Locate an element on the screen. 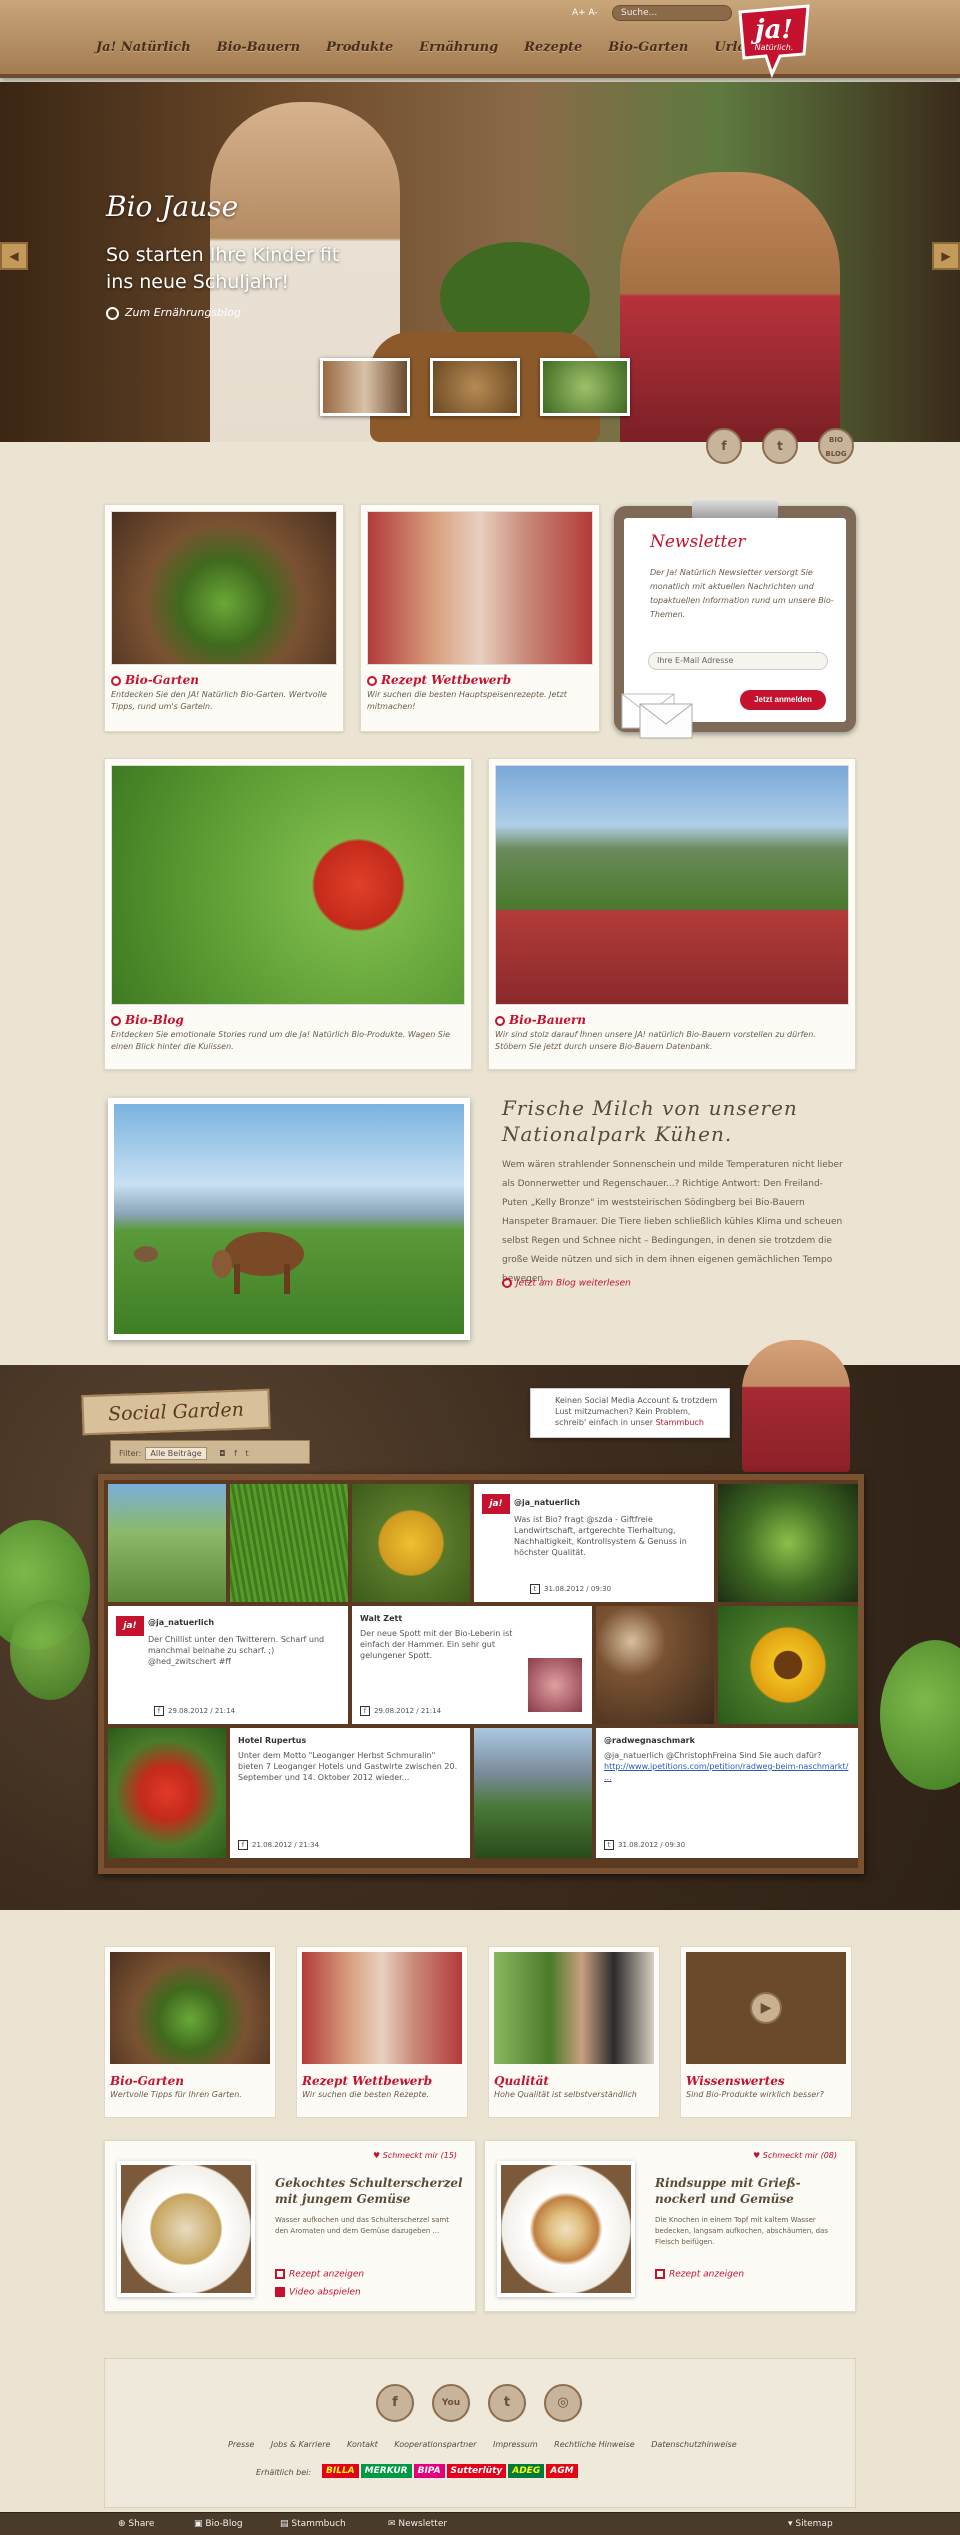 This screenshot has height=2535, width=960. nav-rezepte: Rezepte is located at coordinates (553, 47).